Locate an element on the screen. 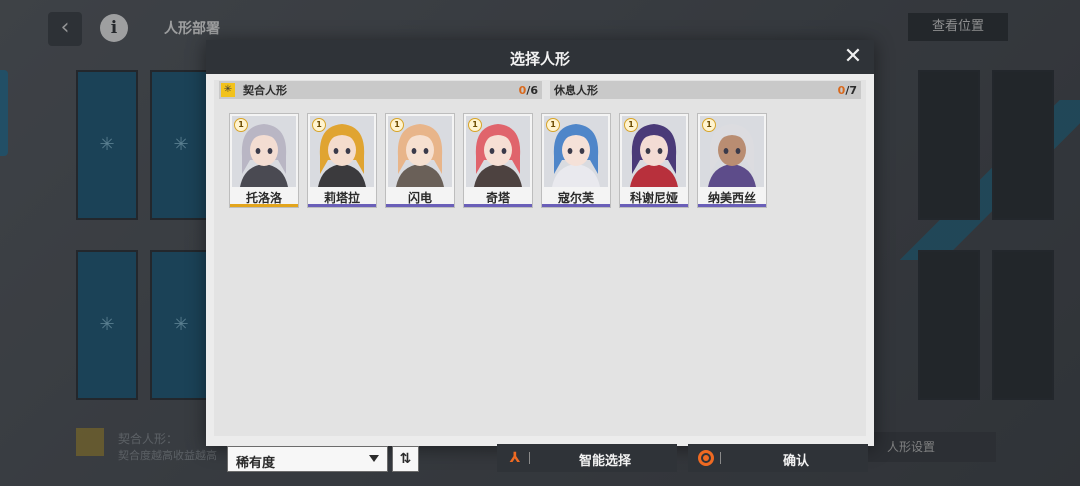 This screenshot has width=1080, height=486. sort-dropdown: 稀有度 is located at coordinates (307, 459).